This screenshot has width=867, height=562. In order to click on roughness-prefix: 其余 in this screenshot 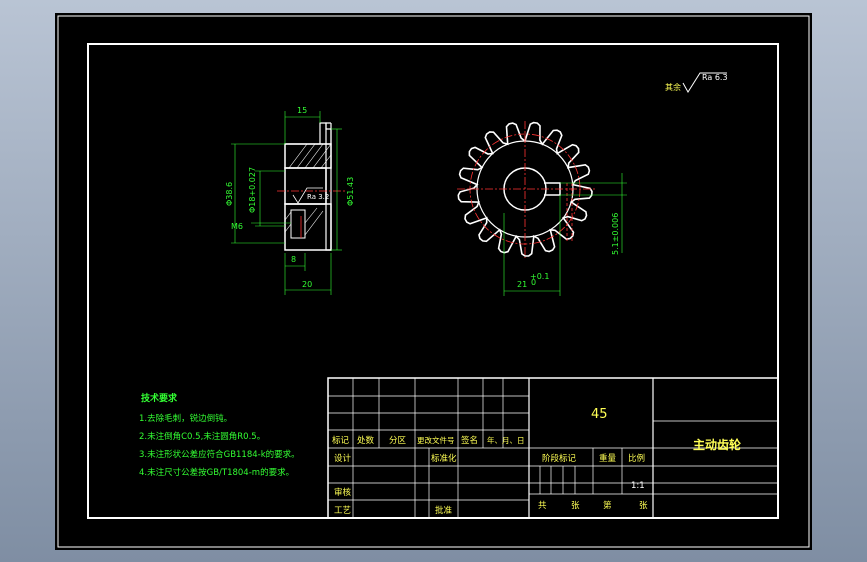, I will do `click(673, 87)`.